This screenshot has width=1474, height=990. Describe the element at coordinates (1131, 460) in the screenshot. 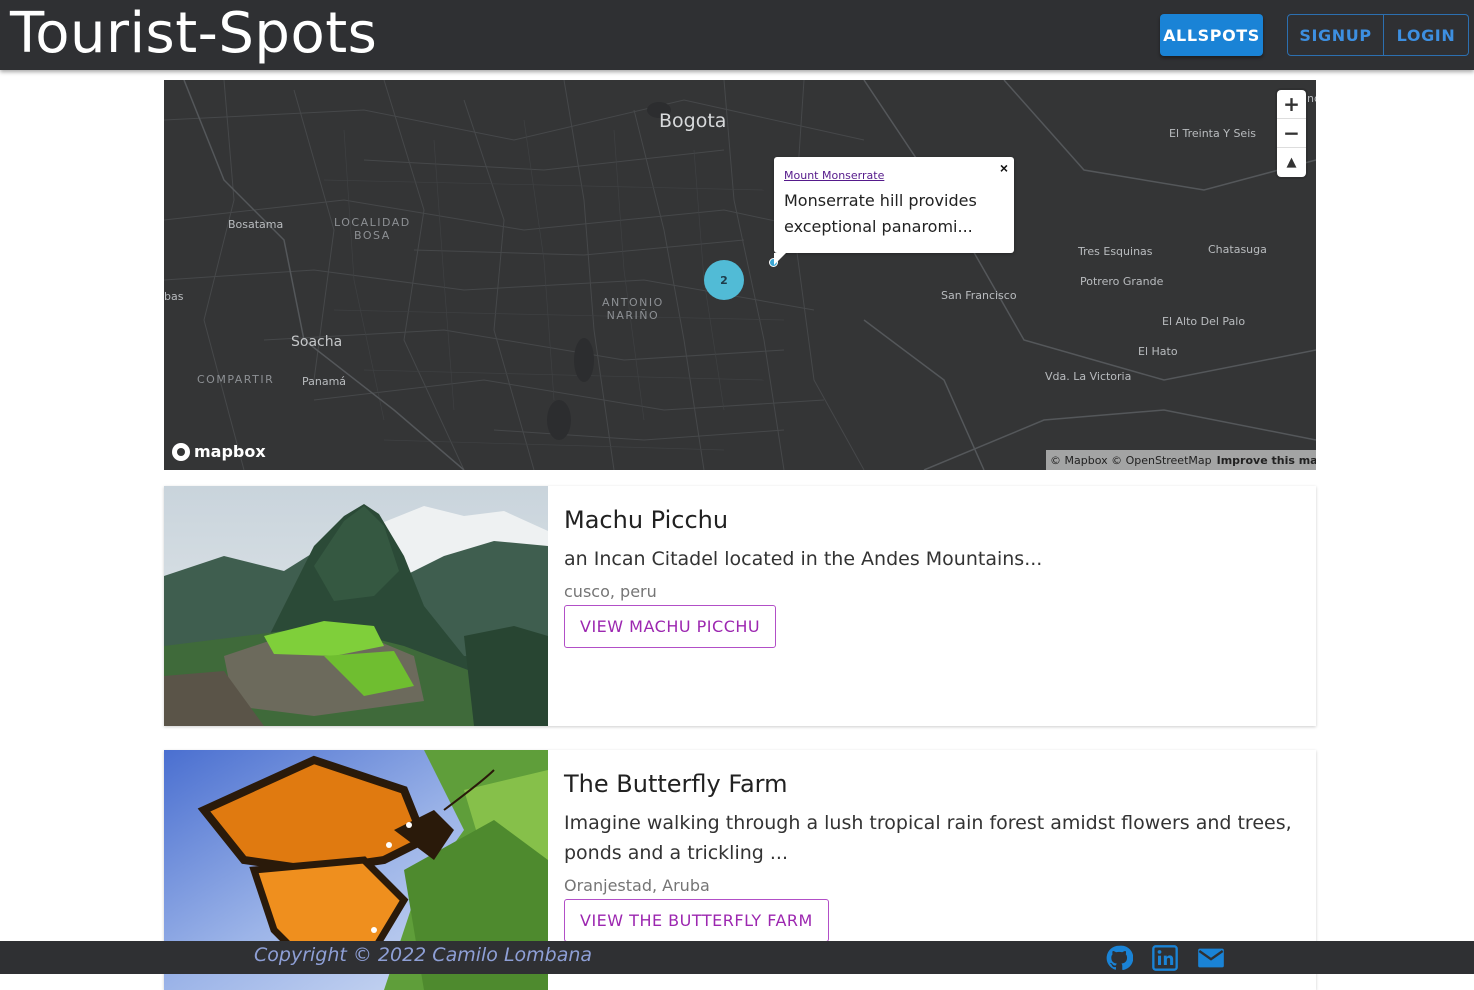

I see `attribution-text: © Mapbox © OpenStreetMap` at that location.